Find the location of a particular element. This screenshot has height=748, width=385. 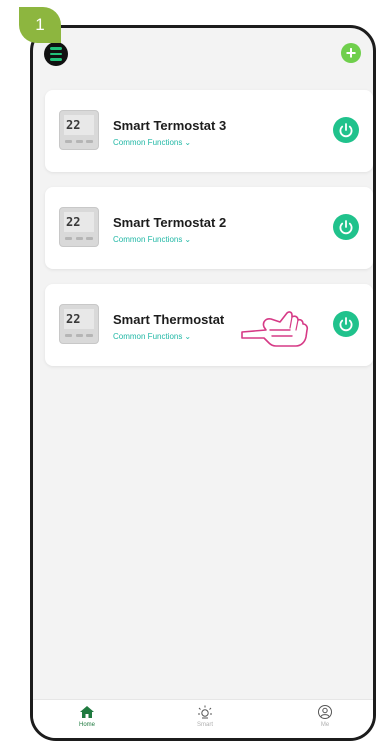

device-card: 22 Smart Termostat 2 Common Functions ⌄ is located at coordinates (209, 228).